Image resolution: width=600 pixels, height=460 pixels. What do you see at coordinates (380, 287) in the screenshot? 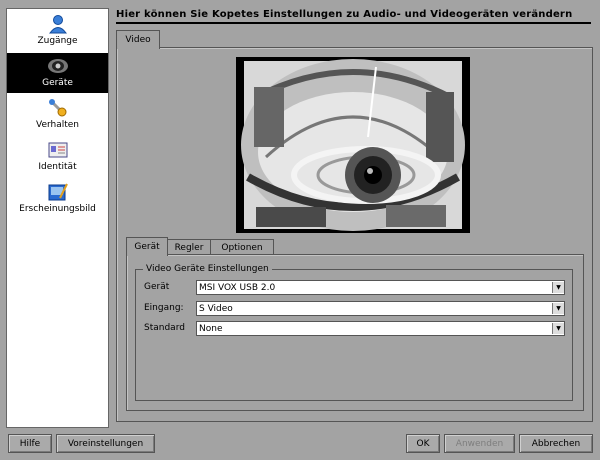
I see `device-select: MSI VOX USB 2.0 ▼` at bounding box center [380, 287].